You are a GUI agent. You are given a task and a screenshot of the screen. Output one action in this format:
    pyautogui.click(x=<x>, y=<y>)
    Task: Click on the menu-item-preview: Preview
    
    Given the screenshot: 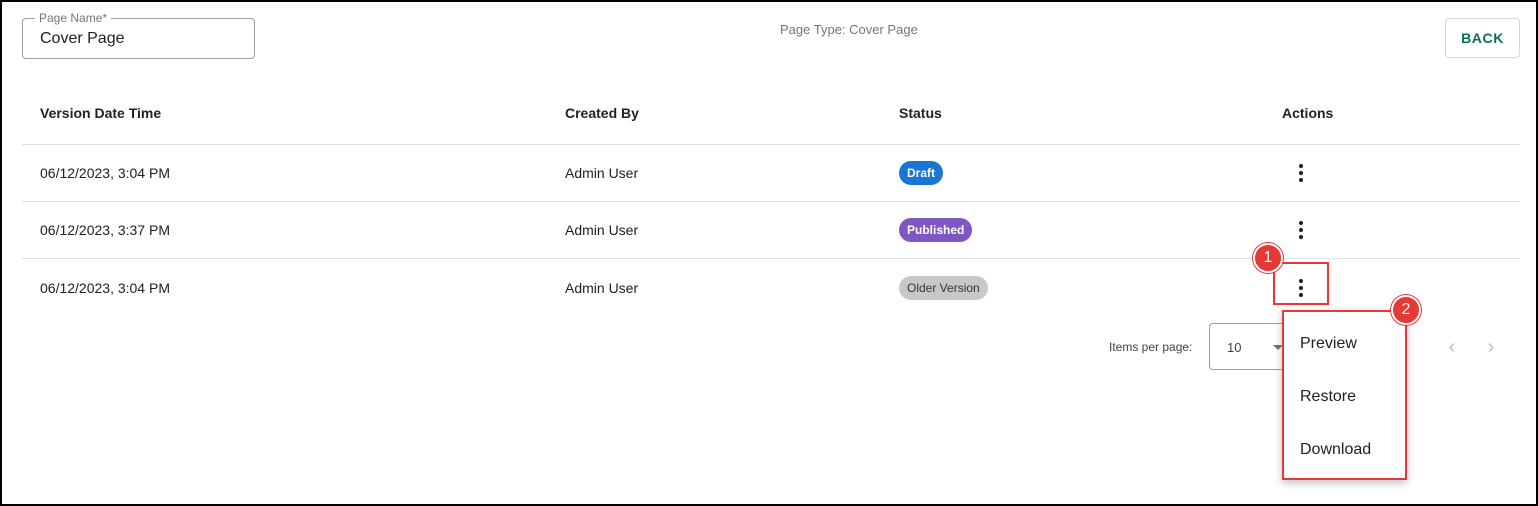 What is the action you would take?
    pyautogui.click(x=1328, y=344)
    